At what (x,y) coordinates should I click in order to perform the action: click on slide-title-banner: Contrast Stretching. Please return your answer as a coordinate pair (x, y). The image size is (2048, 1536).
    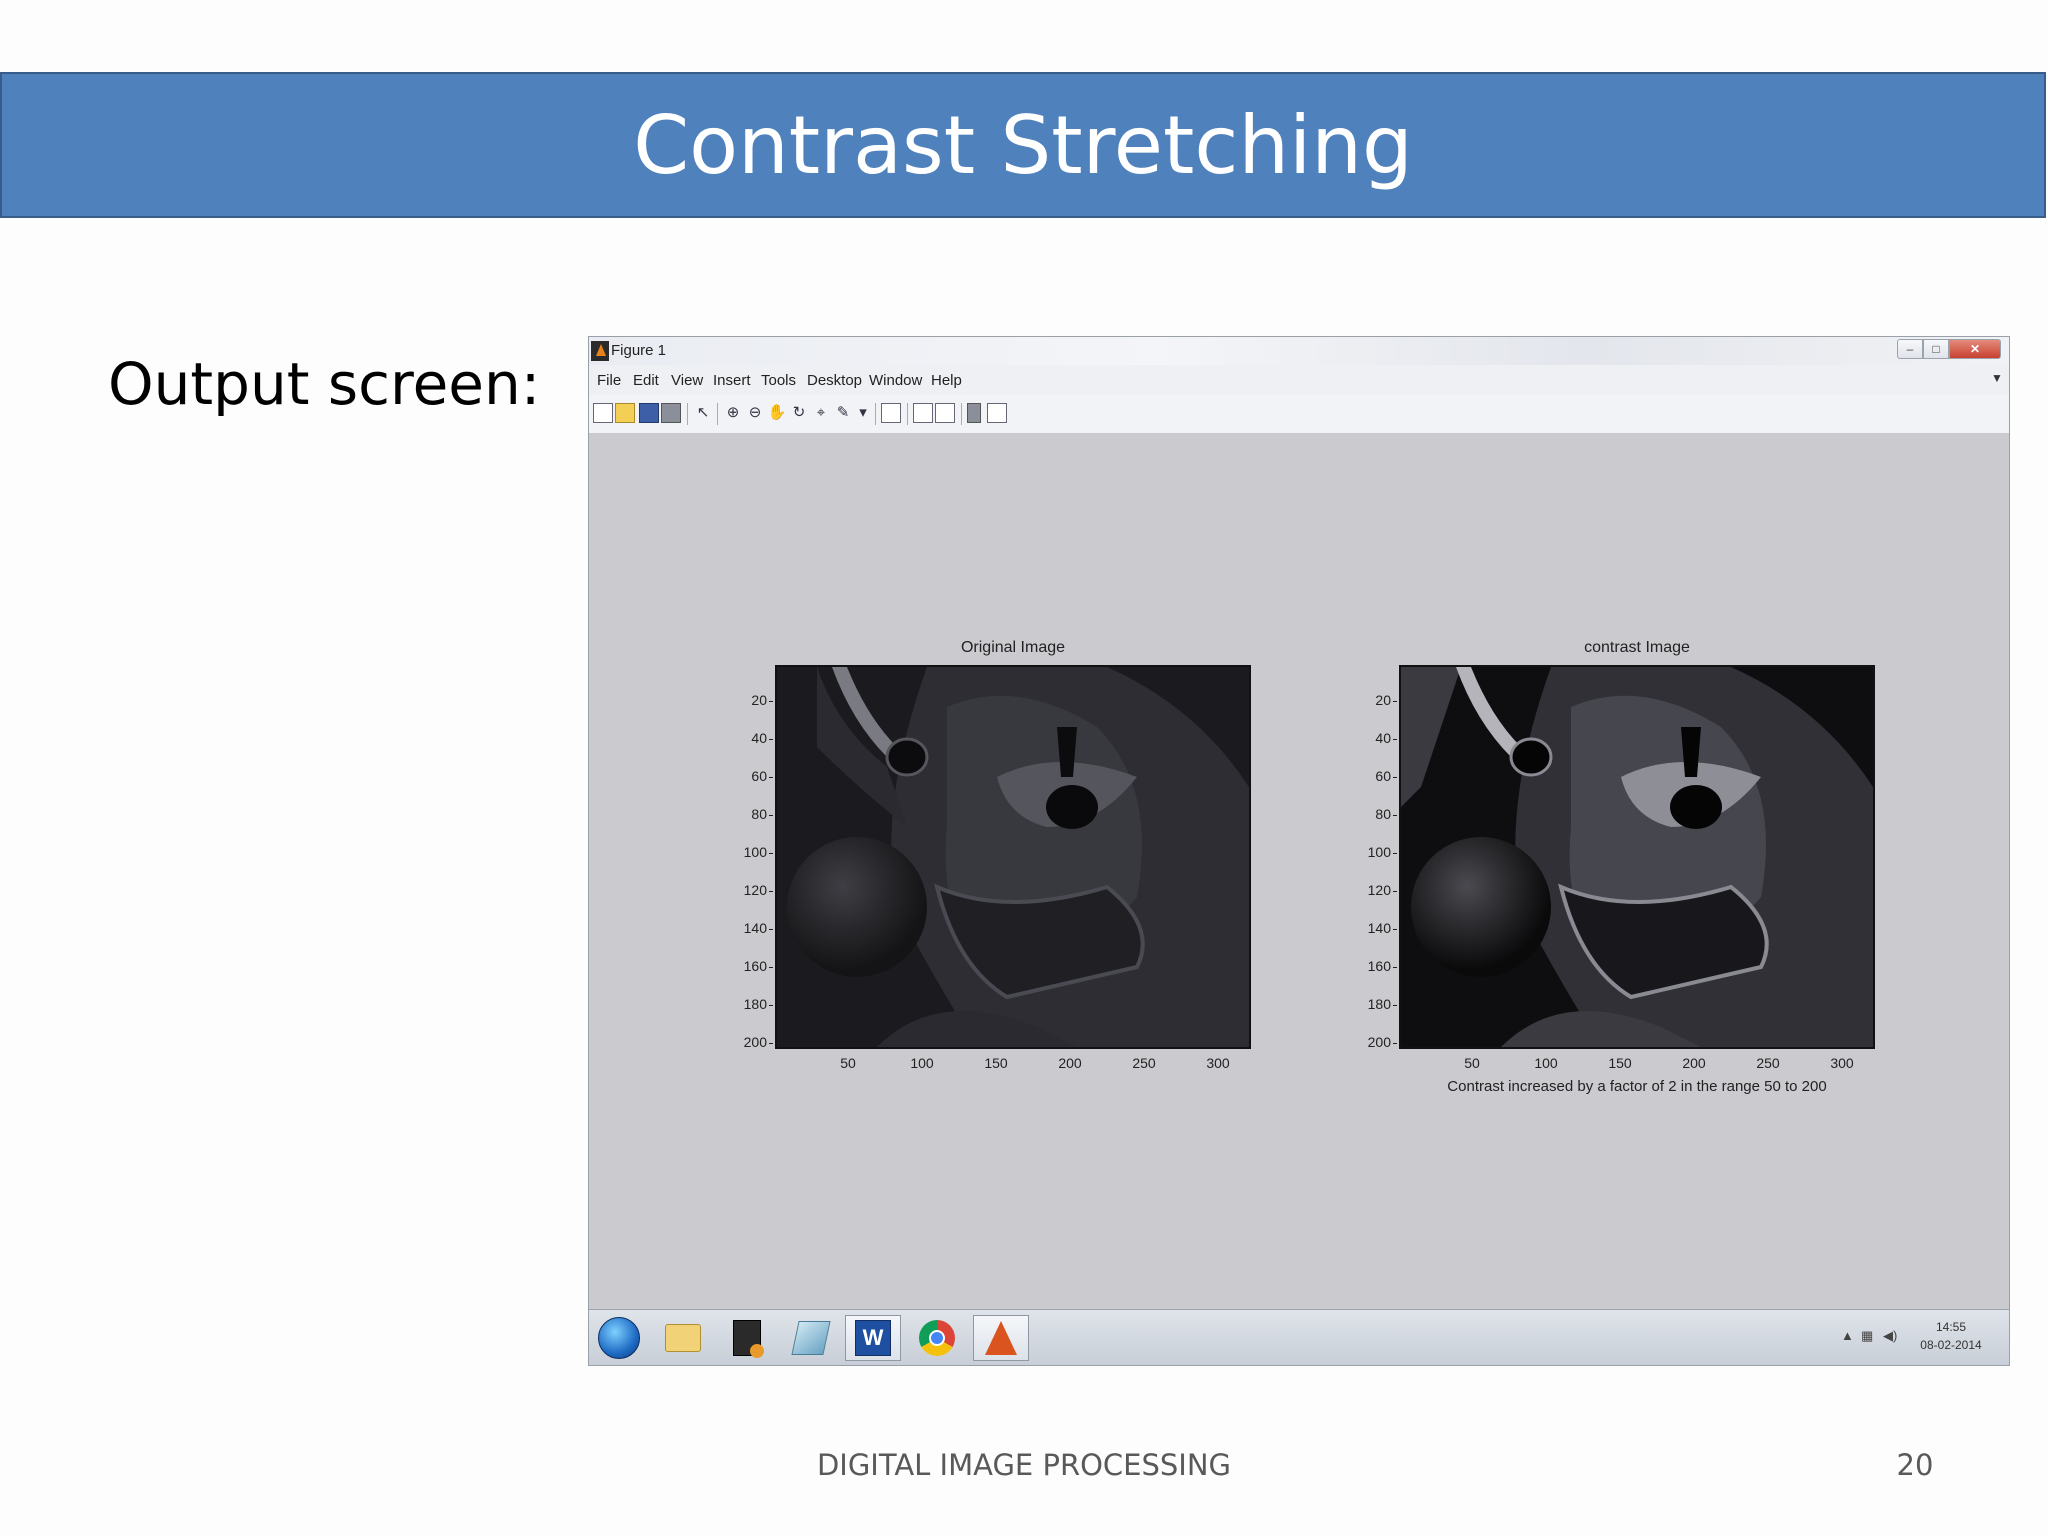
    Looking at the image, I should click on (1023, 145).